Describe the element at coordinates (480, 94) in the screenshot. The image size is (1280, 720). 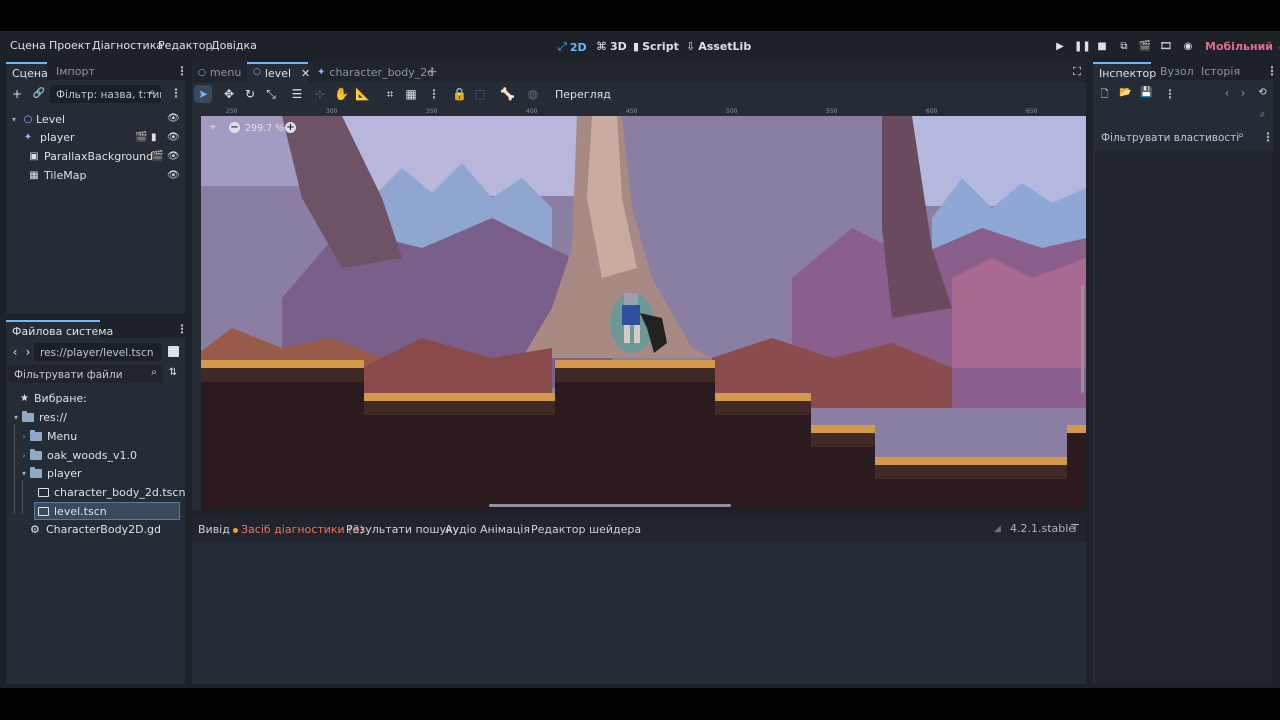
I see `group-icon: ⬚` at that location.